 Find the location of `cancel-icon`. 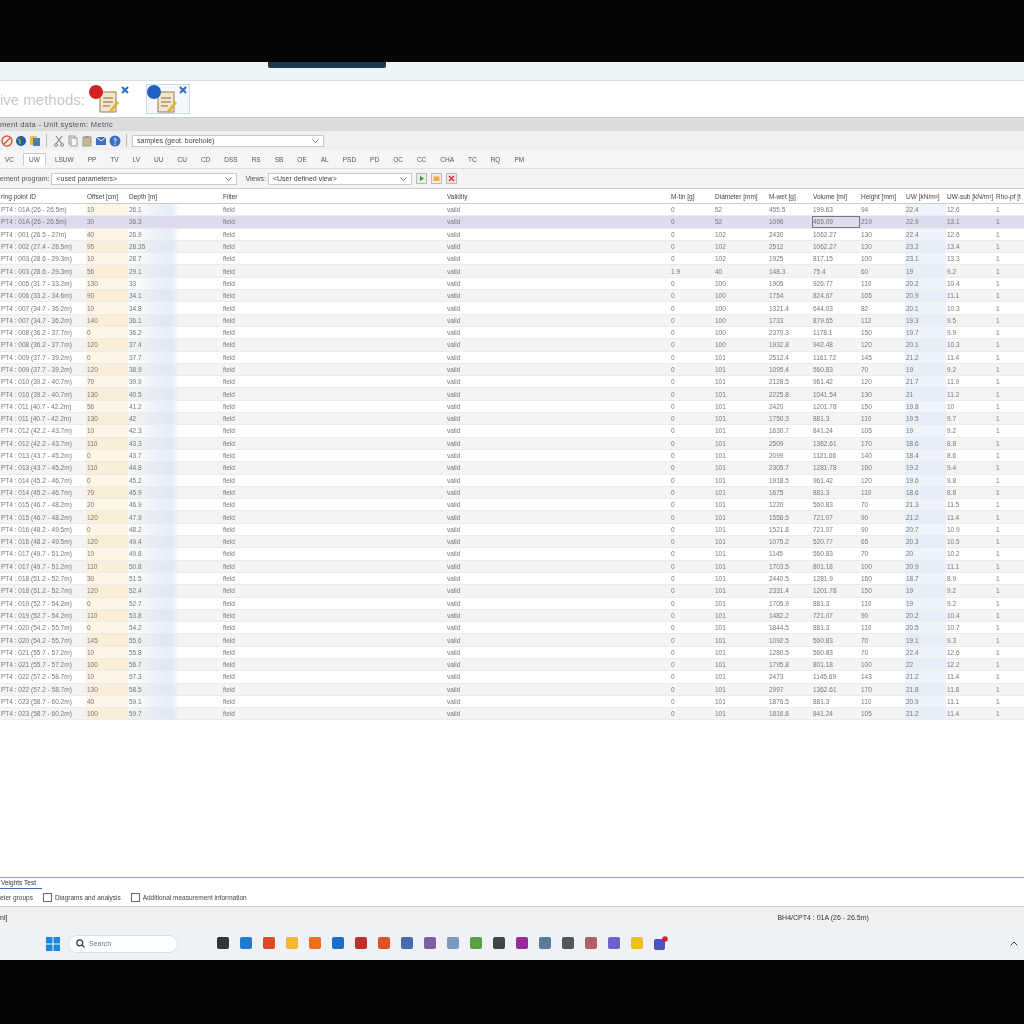

cancel-icon is located at coordinates (6, 140).